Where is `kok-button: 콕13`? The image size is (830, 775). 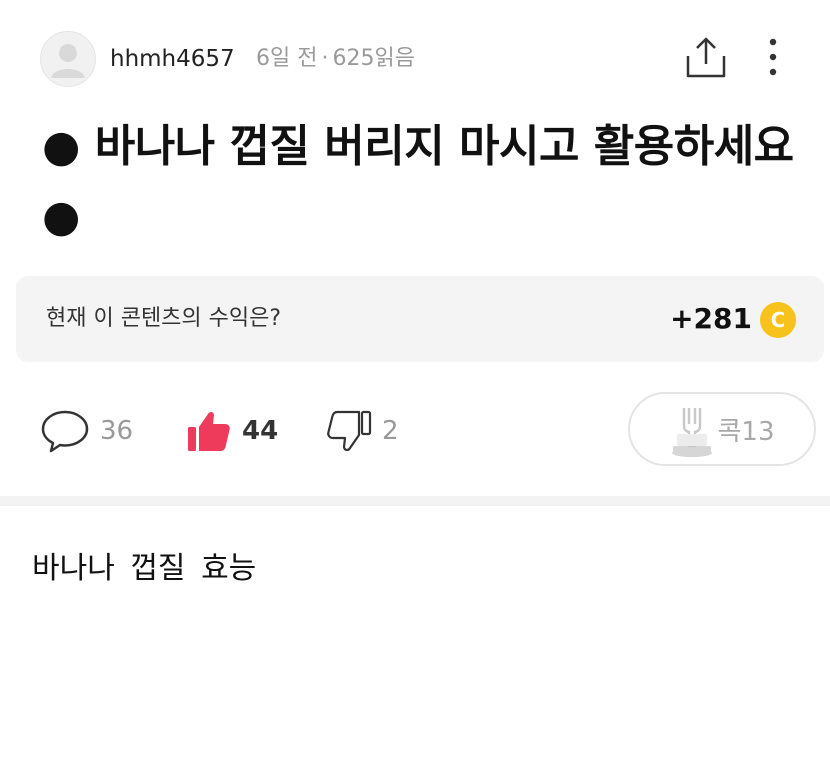 kok-button: 콕13 is located at coordinates (722, 429).